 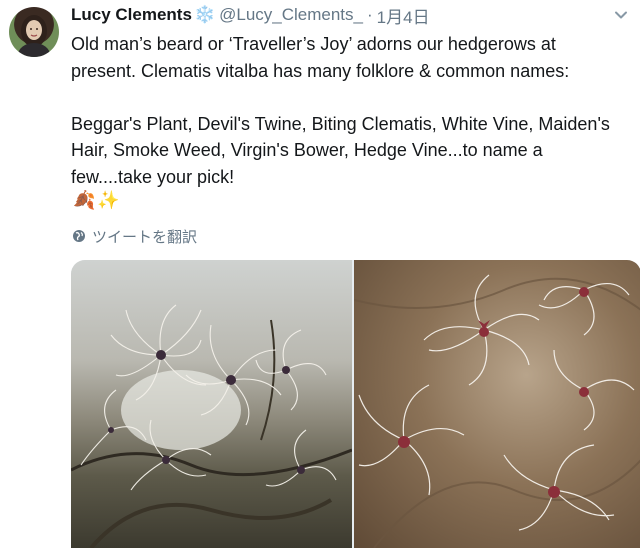 I want to click on snowflake-icon: ❄️, so click(x=204, y=14).